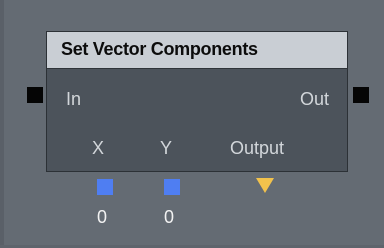  What do you see at coordinates (169, 217) in the screenshot?
I see `input-y-value: 0` at bounding box center [169, 217].